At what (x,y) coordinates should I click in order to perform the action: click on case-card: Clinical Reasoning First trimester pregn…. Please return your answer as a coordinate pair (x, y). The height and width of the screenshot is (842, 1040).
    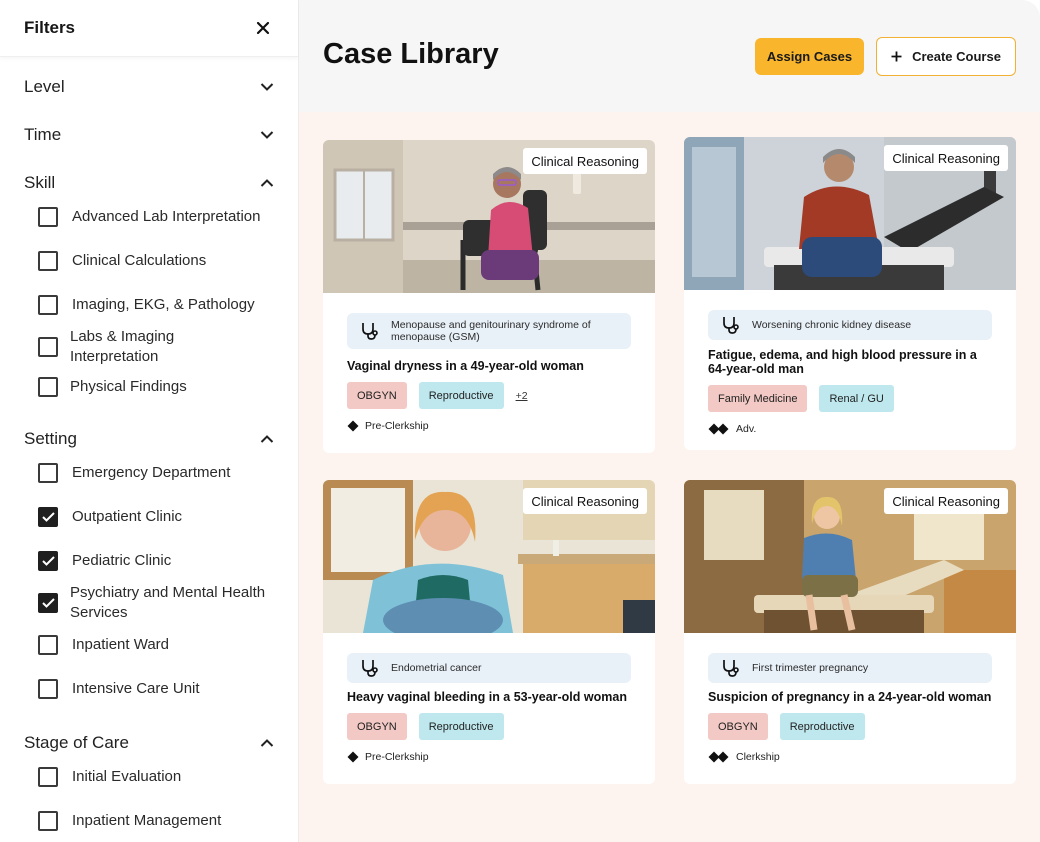
    Looking at the image, I should click on (850, 632).